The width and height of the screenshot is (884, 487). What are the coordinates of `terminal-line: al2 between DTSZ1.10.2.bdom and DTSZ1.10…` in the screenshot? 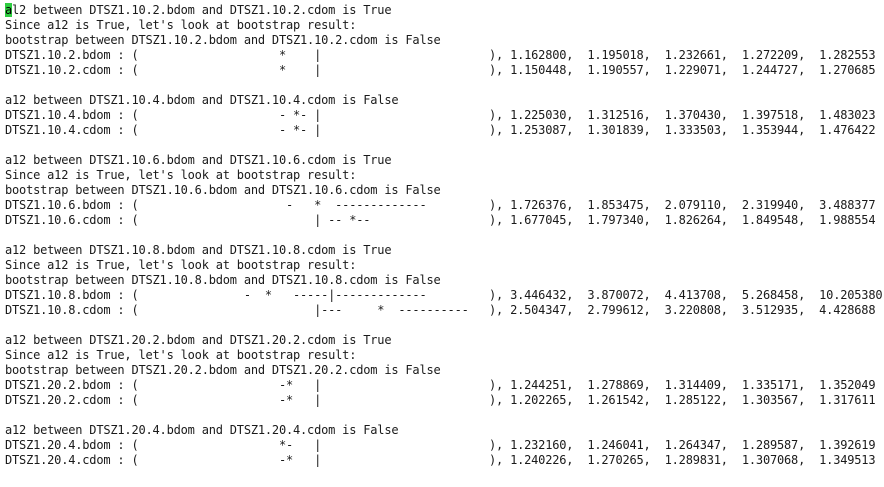 It's located at (198, 10).